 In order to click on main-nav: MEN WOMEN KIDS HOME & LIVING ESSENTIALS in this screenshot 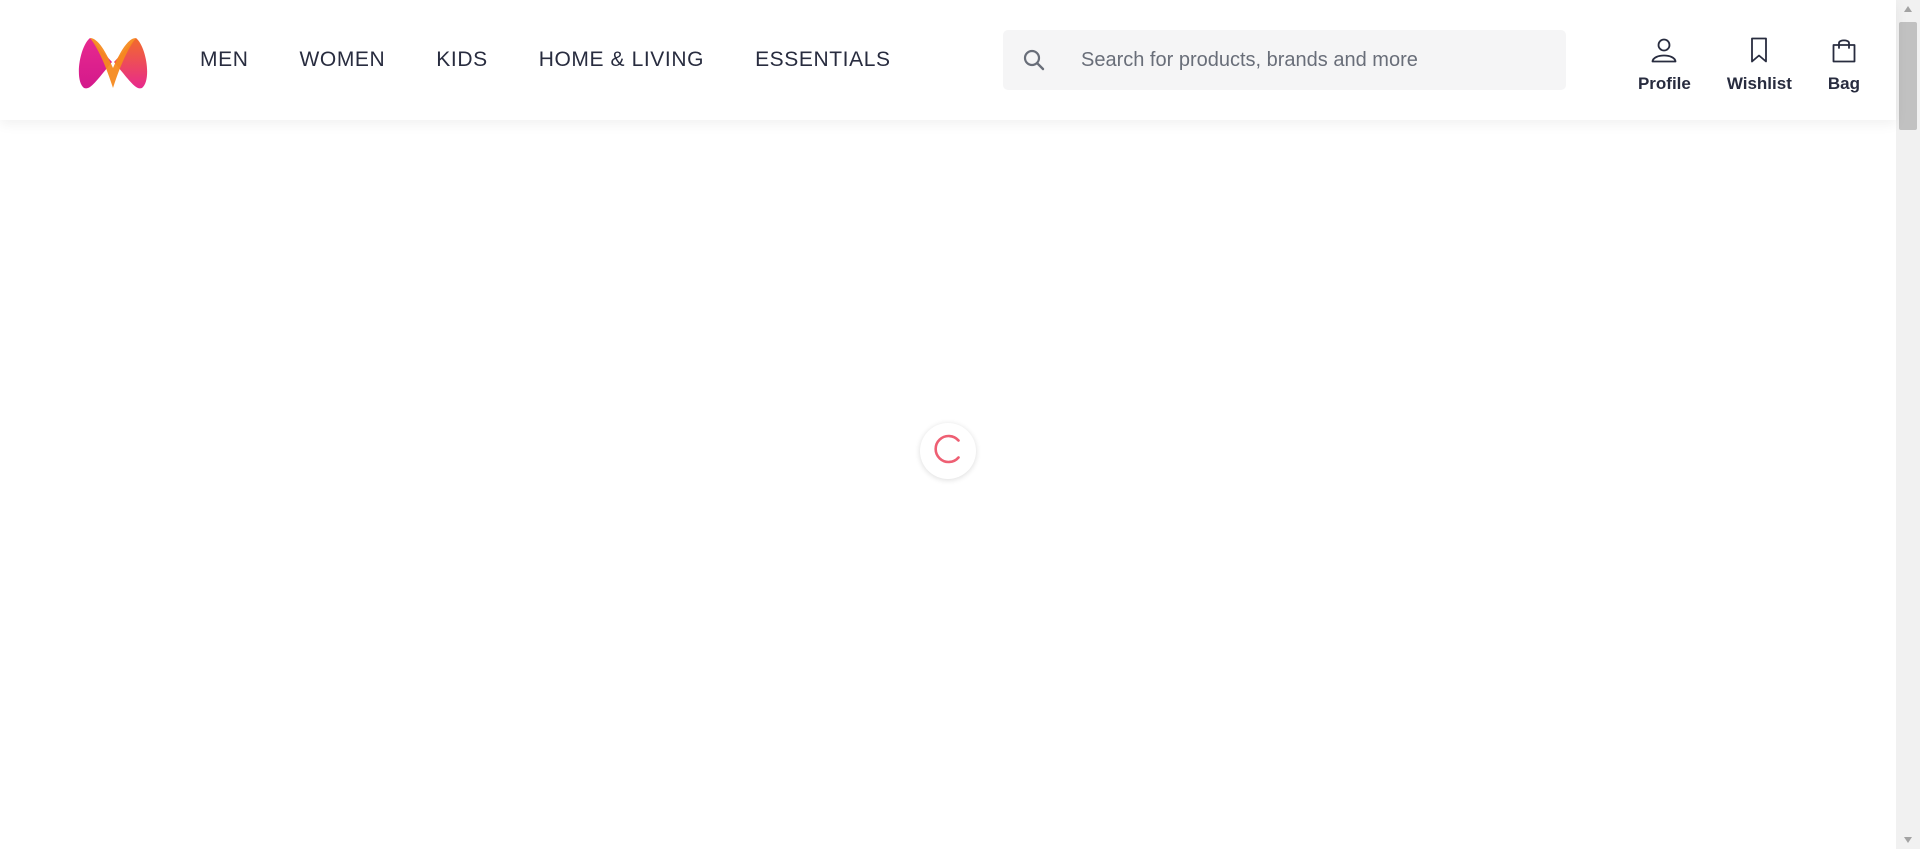, I will do `click(571, 60)`.